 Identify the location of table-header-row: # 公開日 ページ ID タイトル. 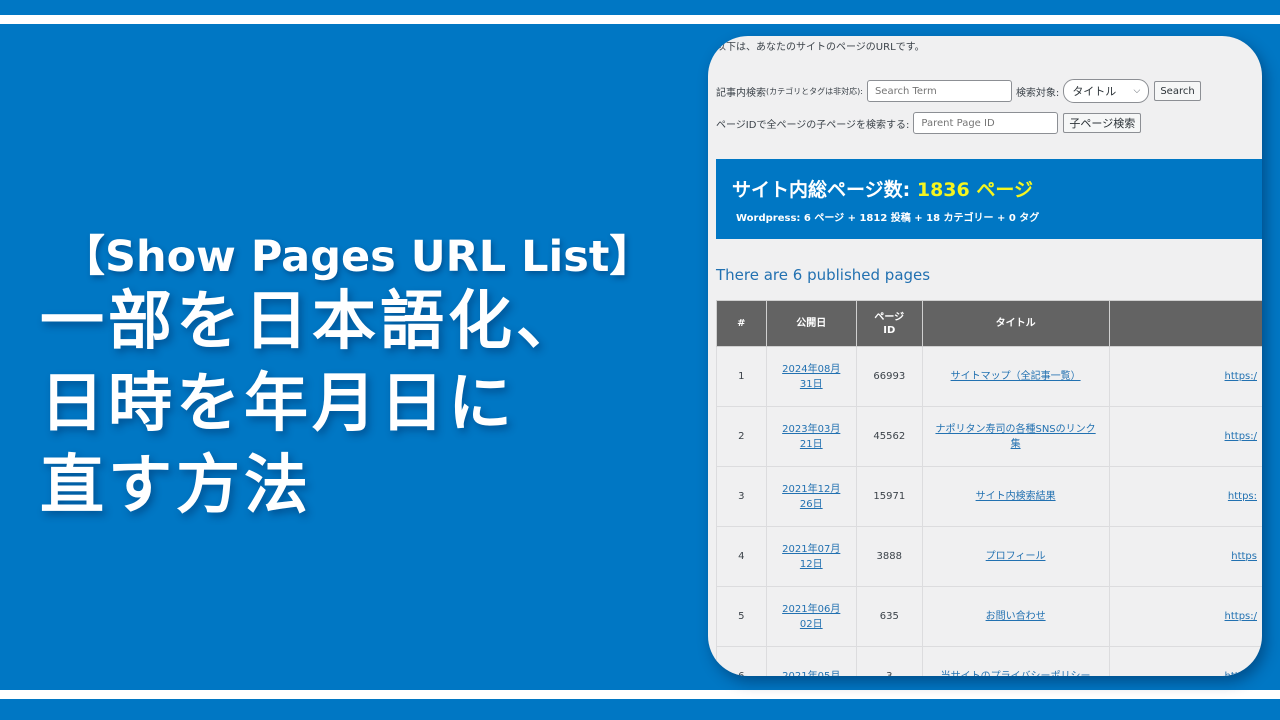
(989, 323).